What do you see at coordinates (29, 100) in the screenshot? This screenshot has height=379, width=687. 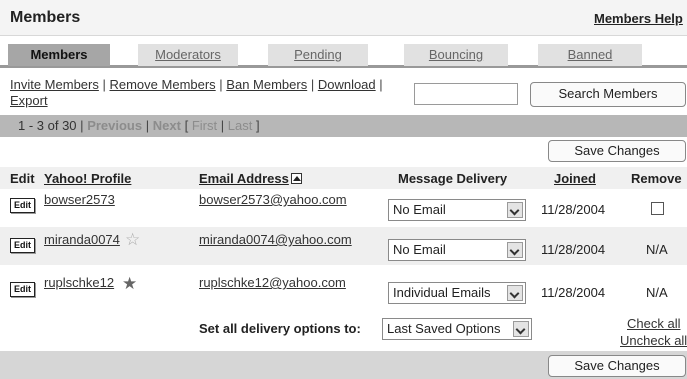 I see `export-link: Export` at bounding box center [29, 100].